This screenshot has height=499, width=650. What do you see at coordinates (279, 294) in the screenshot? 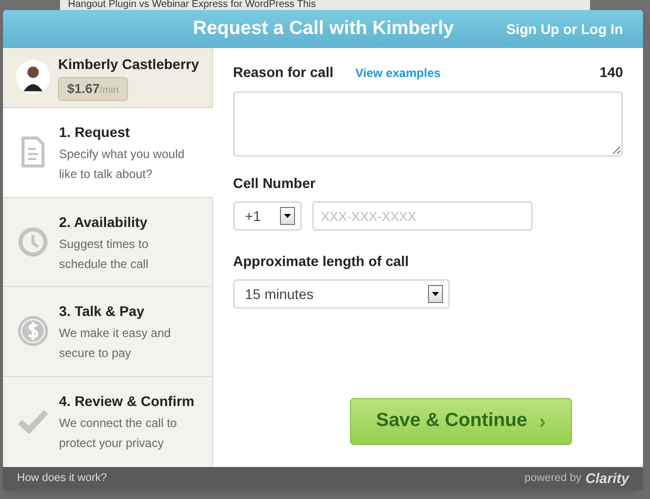
I see `select-value: 15 minutes` at bounding box center [279, 294].